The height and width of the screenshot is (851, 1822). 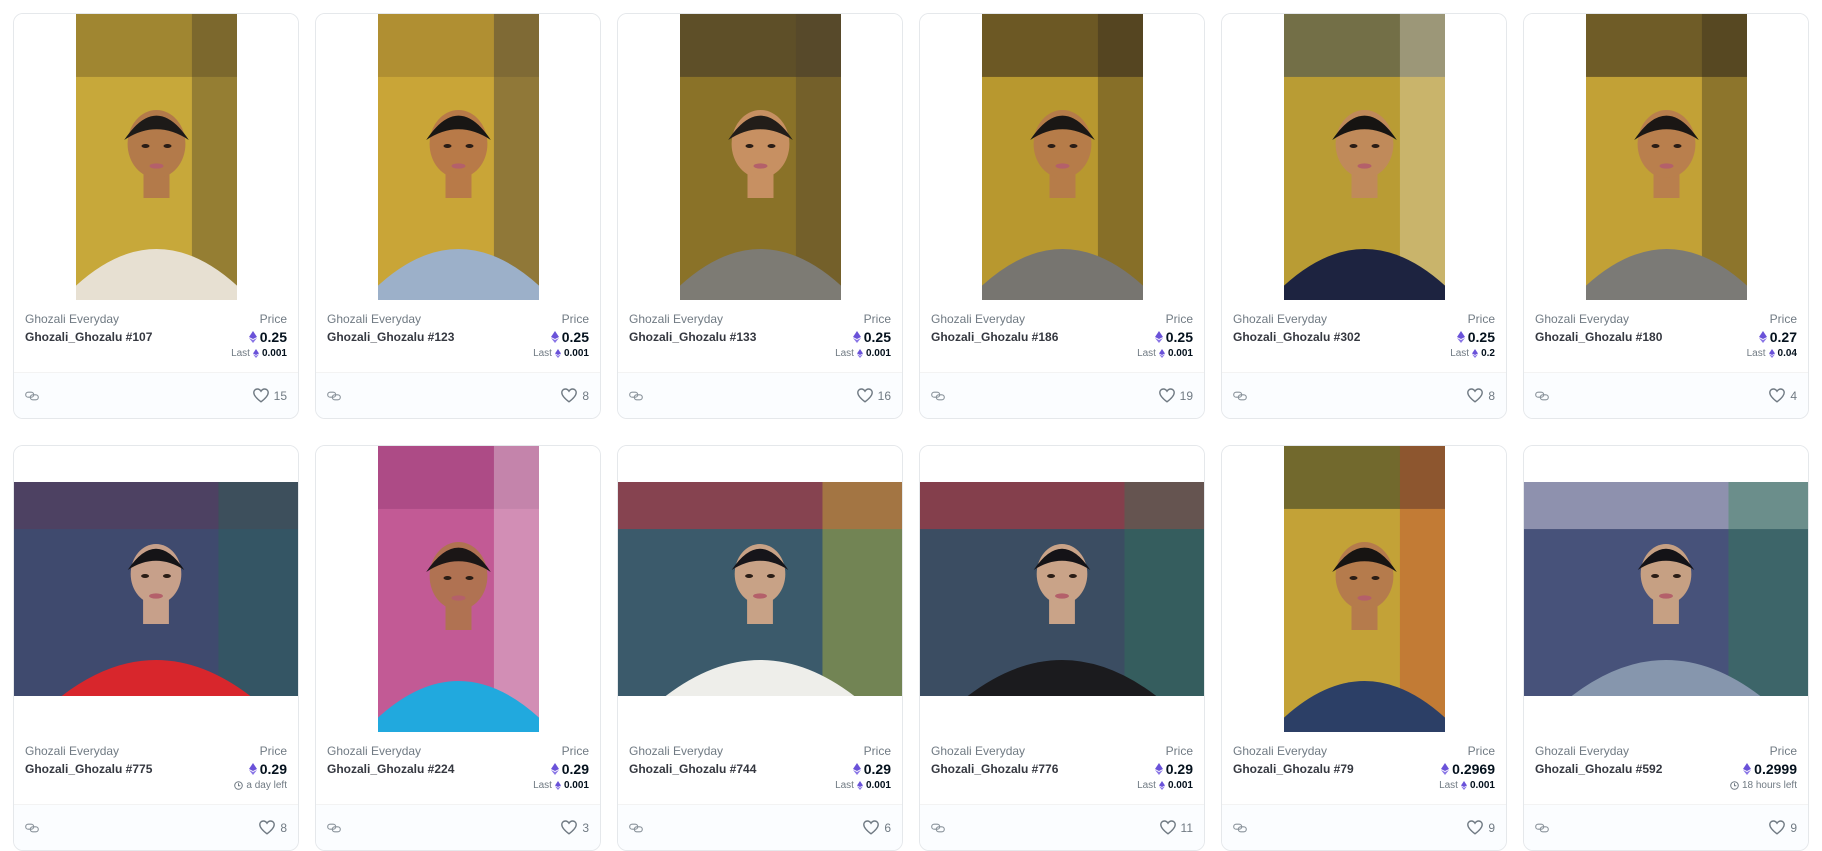 I want to click on token-name: Ghozali_Ghozalu #133, so click(x=692, y=337).